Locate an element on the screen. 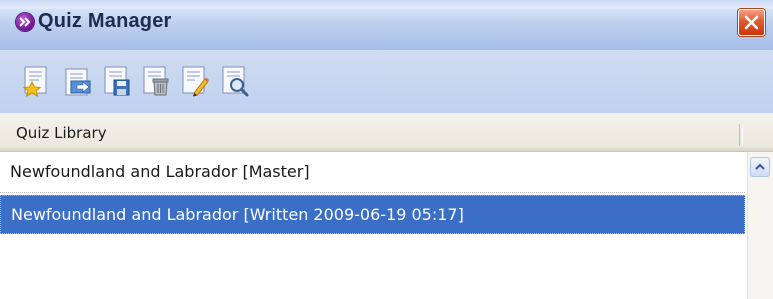 This screenshot has width=773, height=299. list-header: Quiz Library is located at coordinates (386, 135).